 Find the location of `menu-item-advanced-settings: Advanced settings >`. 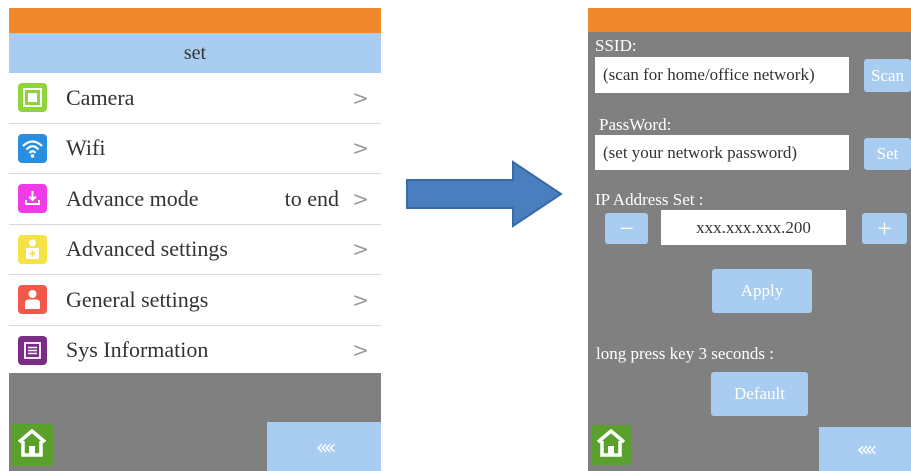

menu-item-advanced-settings: Advanced settings > is located at coordinates (195, 250).